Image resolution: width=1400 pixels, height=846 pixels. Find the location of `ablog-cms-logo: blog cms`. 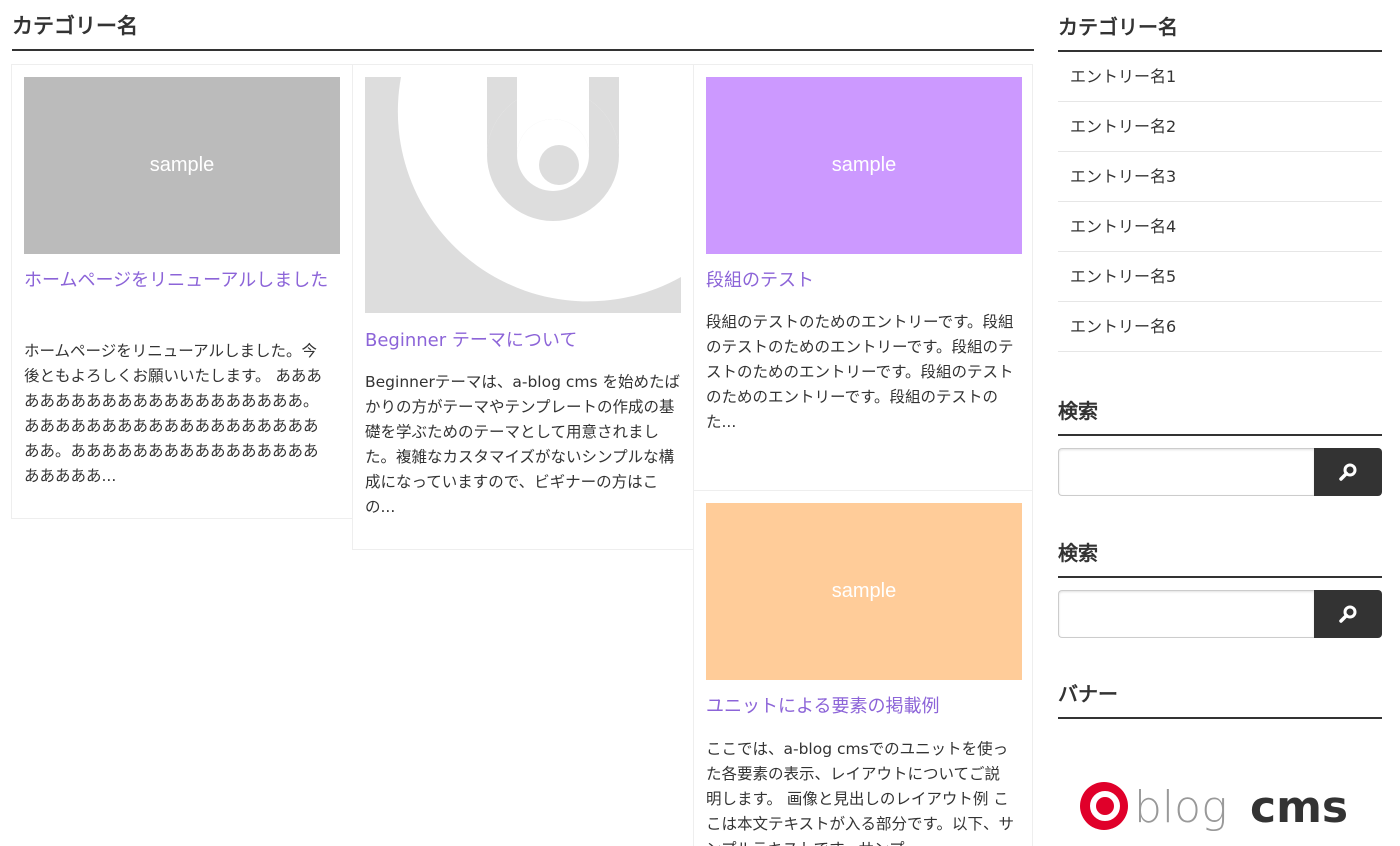

ablog-cms-logo: blog cms is located at coordinates (1214, 807).